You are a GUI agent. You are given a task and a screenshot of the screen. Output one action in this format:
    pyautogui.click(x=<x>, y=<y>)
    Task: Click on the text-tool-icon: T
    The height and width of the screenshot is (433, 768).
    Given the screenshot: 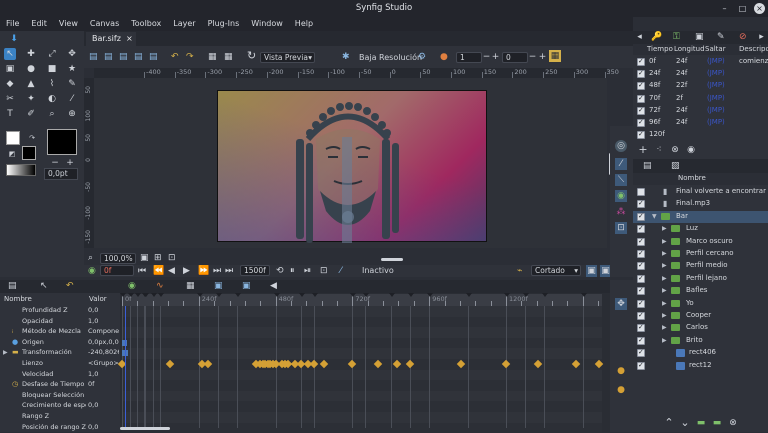 What is the action you would take?
    pyautogui.click(x=10, y=114)
    